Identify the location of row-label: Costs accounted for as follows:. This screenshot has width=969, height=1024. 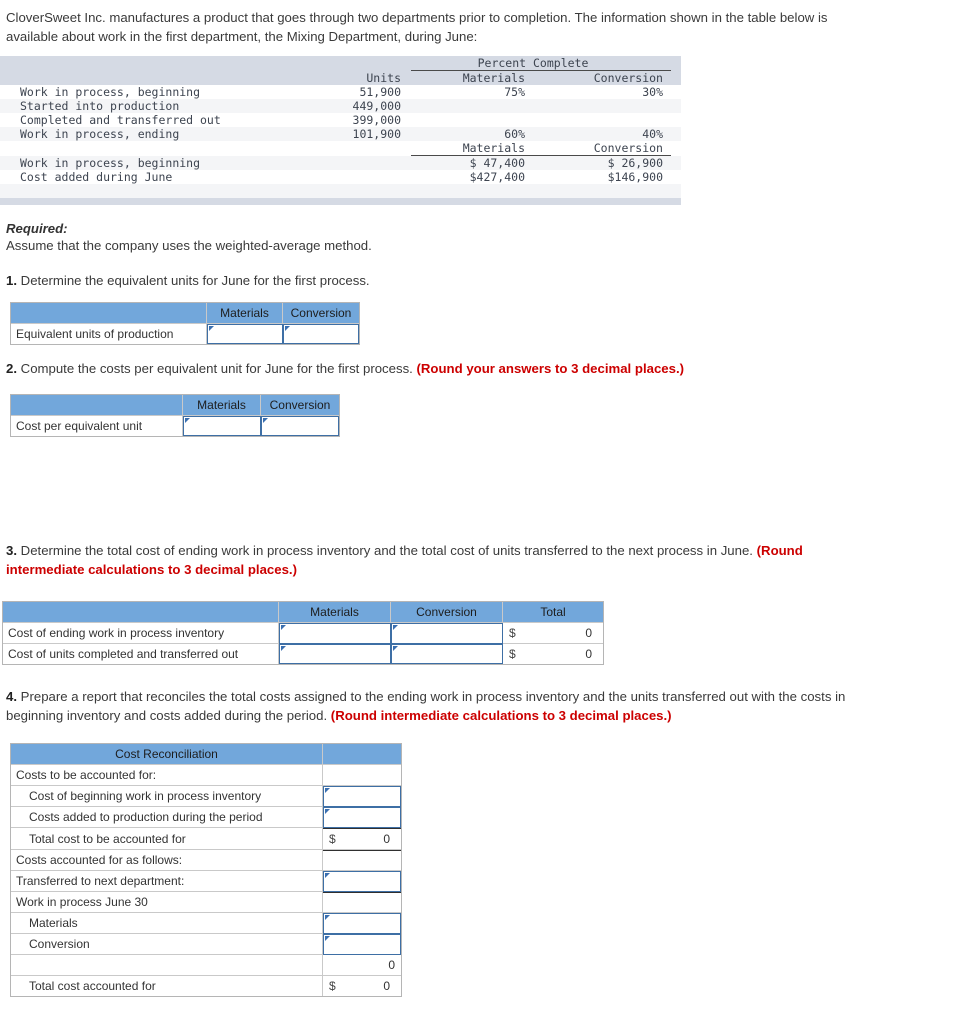
(167, 860).